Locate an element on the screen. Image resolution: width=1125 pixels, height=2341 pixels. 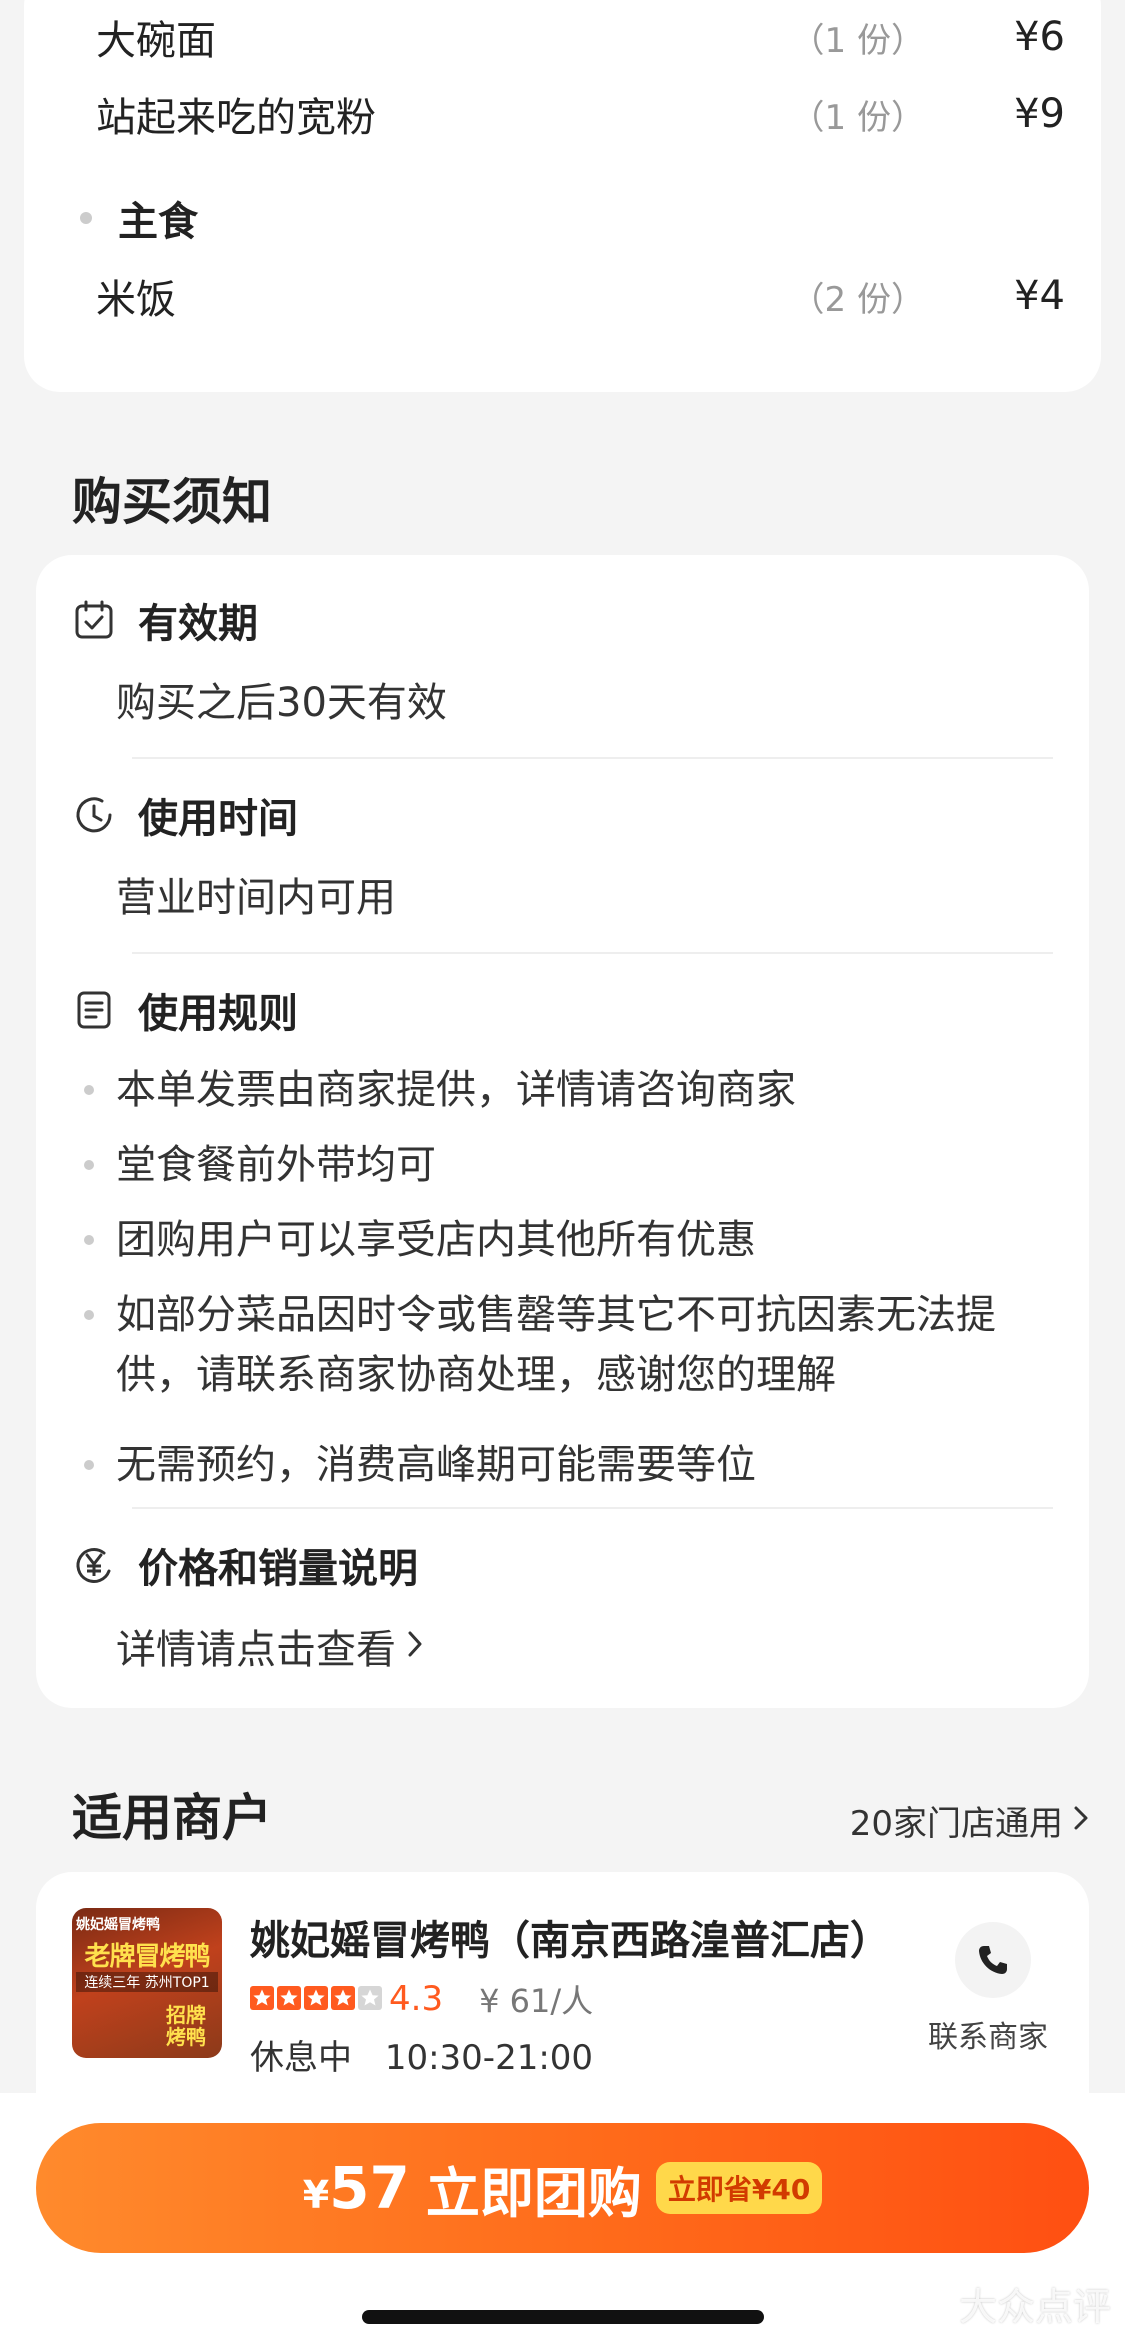
contact-merchant-label: 联系商家 is located at coordinates (988, 2037).